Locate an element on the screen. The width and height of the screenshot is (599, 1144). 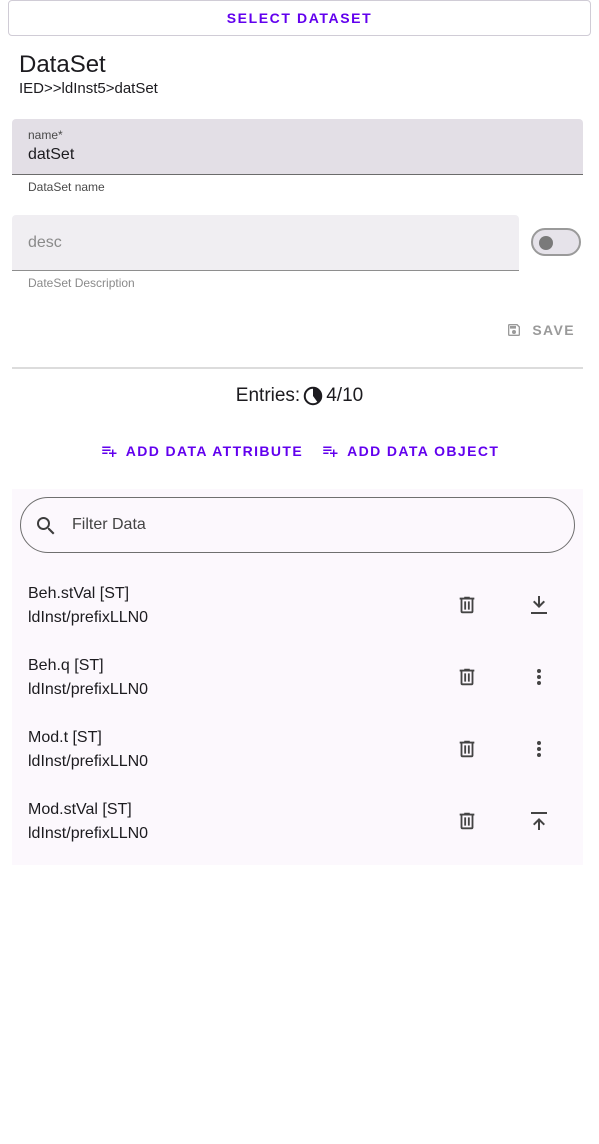
item-name: Beh.q [ST] is located at coordinates (66, 665).